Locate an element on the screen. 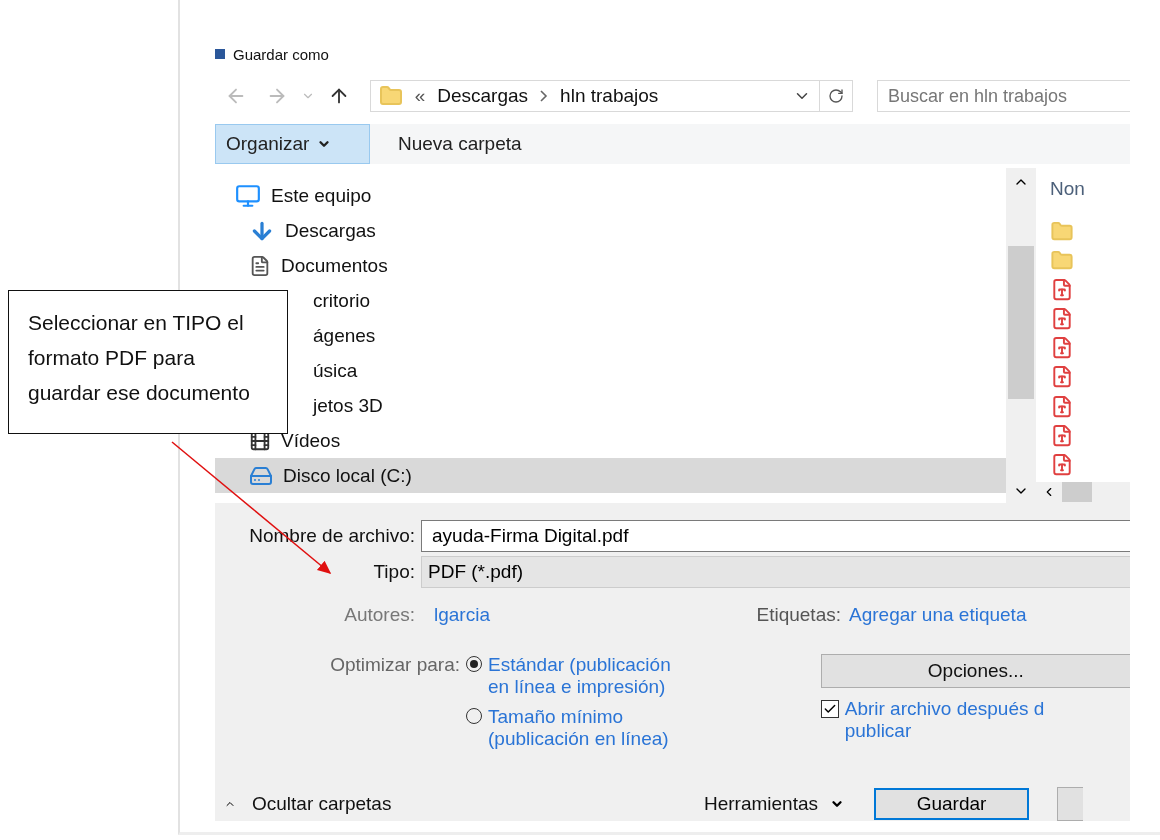 The width and height of the screenshot is (1160, 840). type-dropdown: PDF (*.pdf) is located at coordinates (775, 572).